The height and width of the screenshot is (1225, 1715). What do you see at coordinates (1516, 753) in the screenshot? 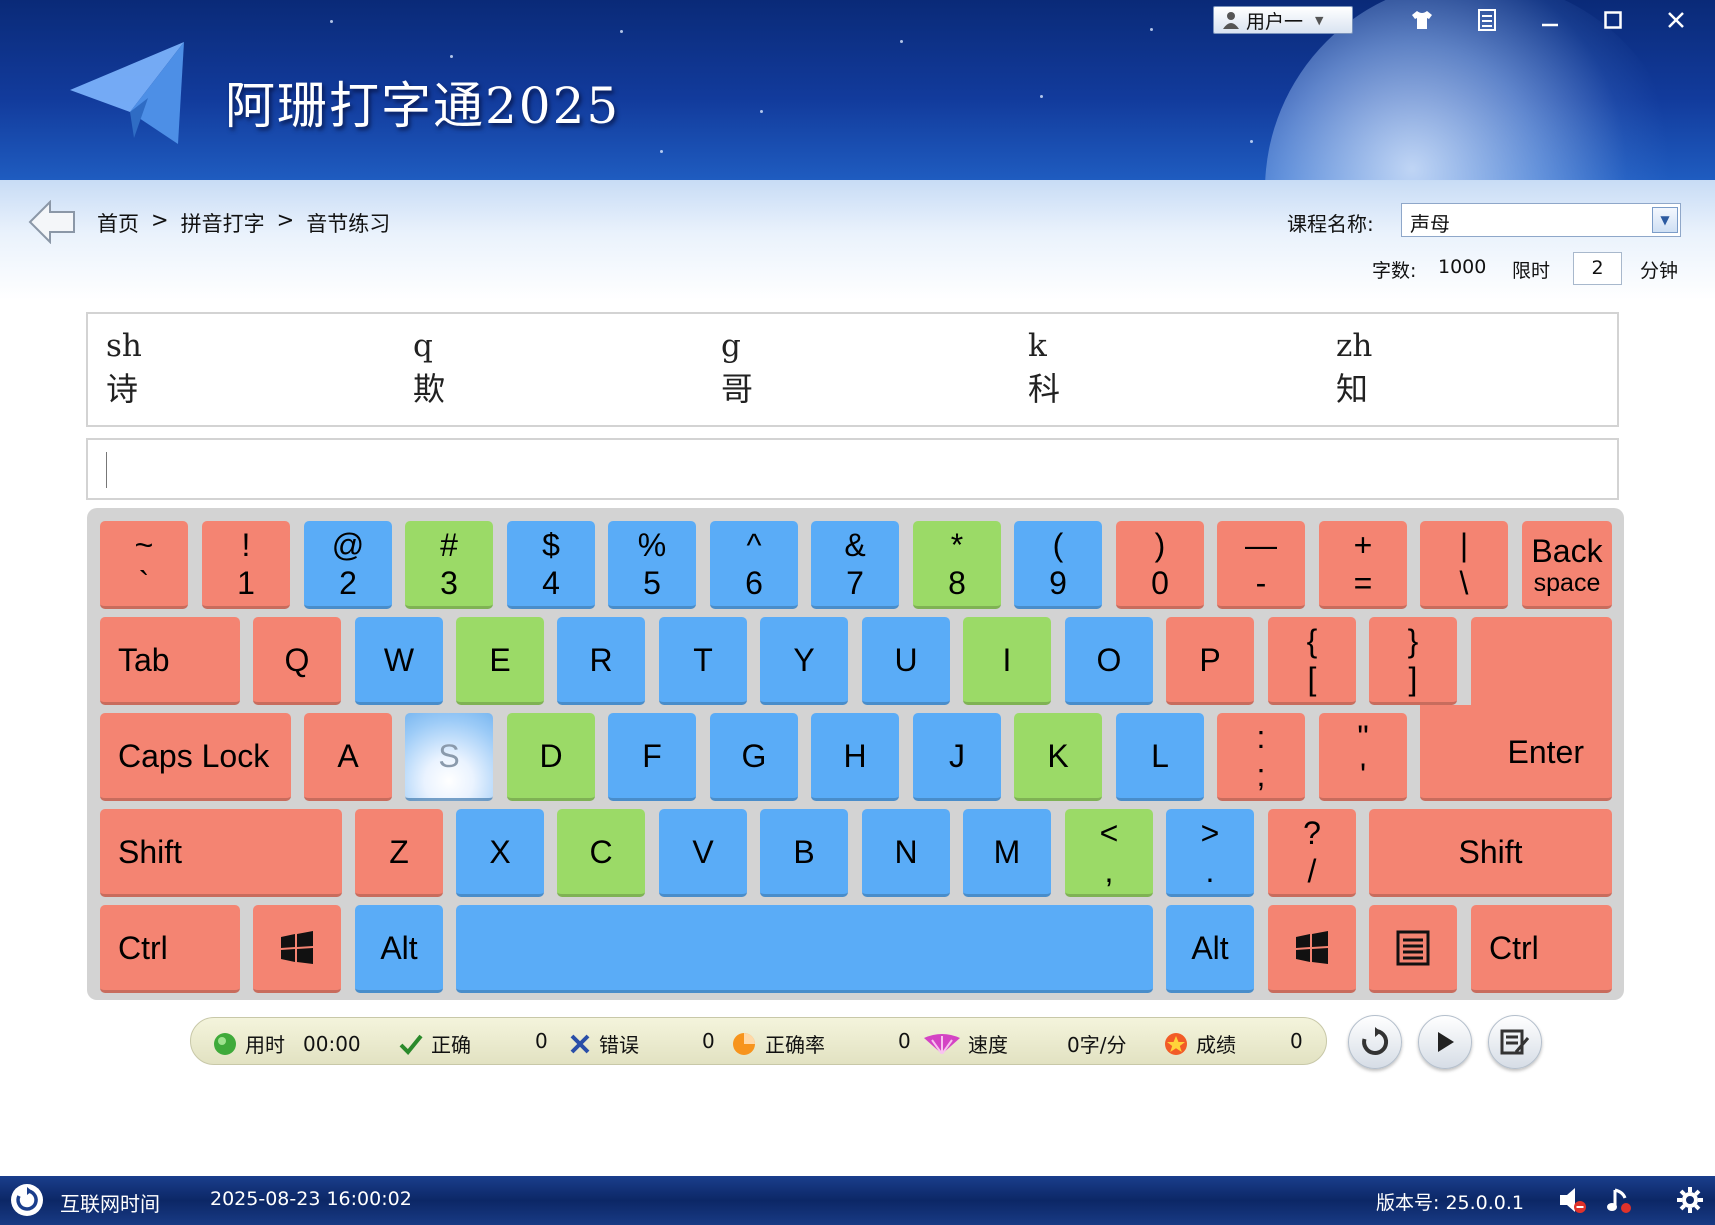
I see `key-enter: Enter` at bounding box center [1516, 753].